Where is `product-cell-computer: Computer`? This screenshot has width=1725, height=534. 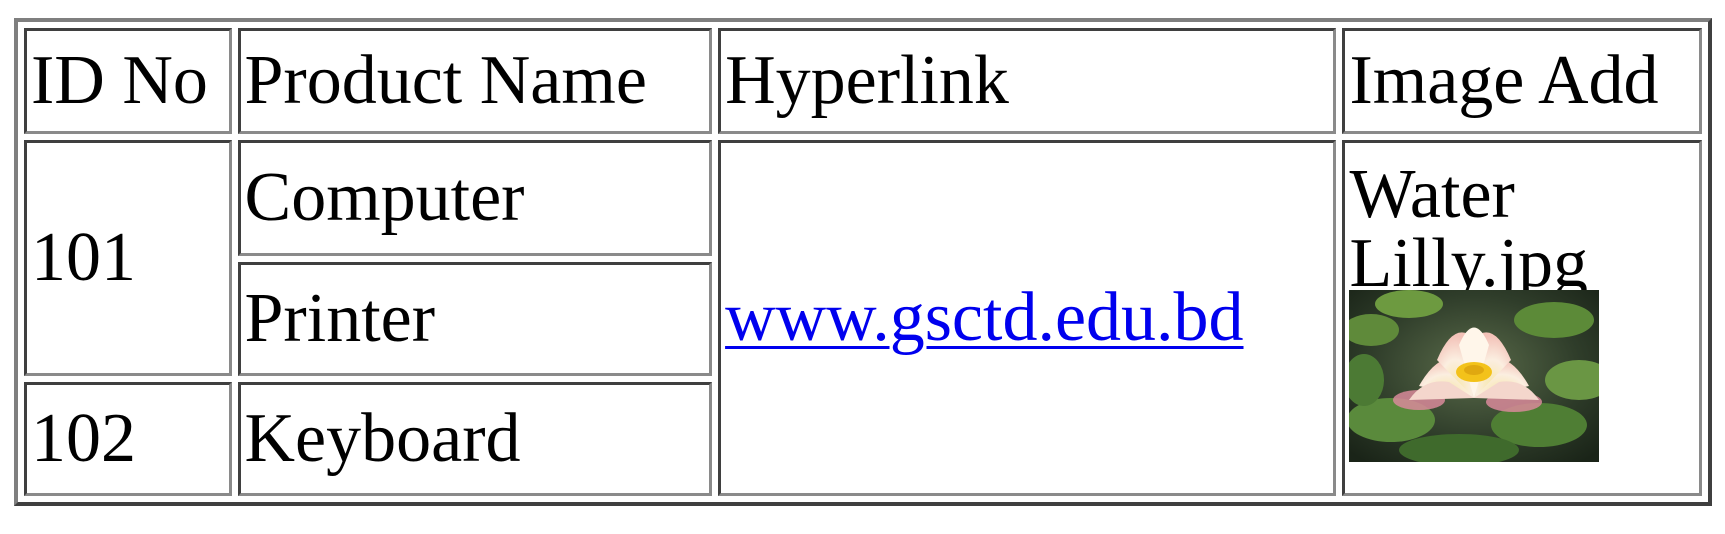
product-cell-computer: Computer is located at coordinates (475, 198).